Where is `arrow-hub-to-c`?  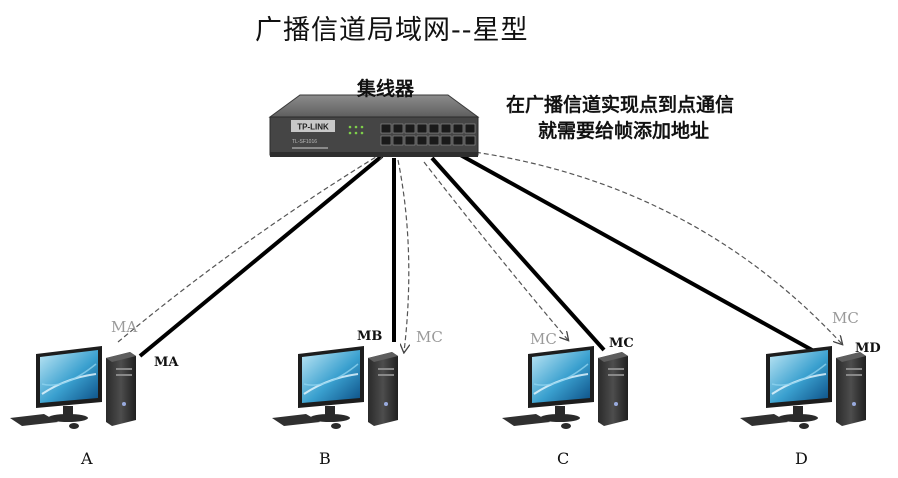 arrow-hub-to-c is located at coordinates (495, 250).